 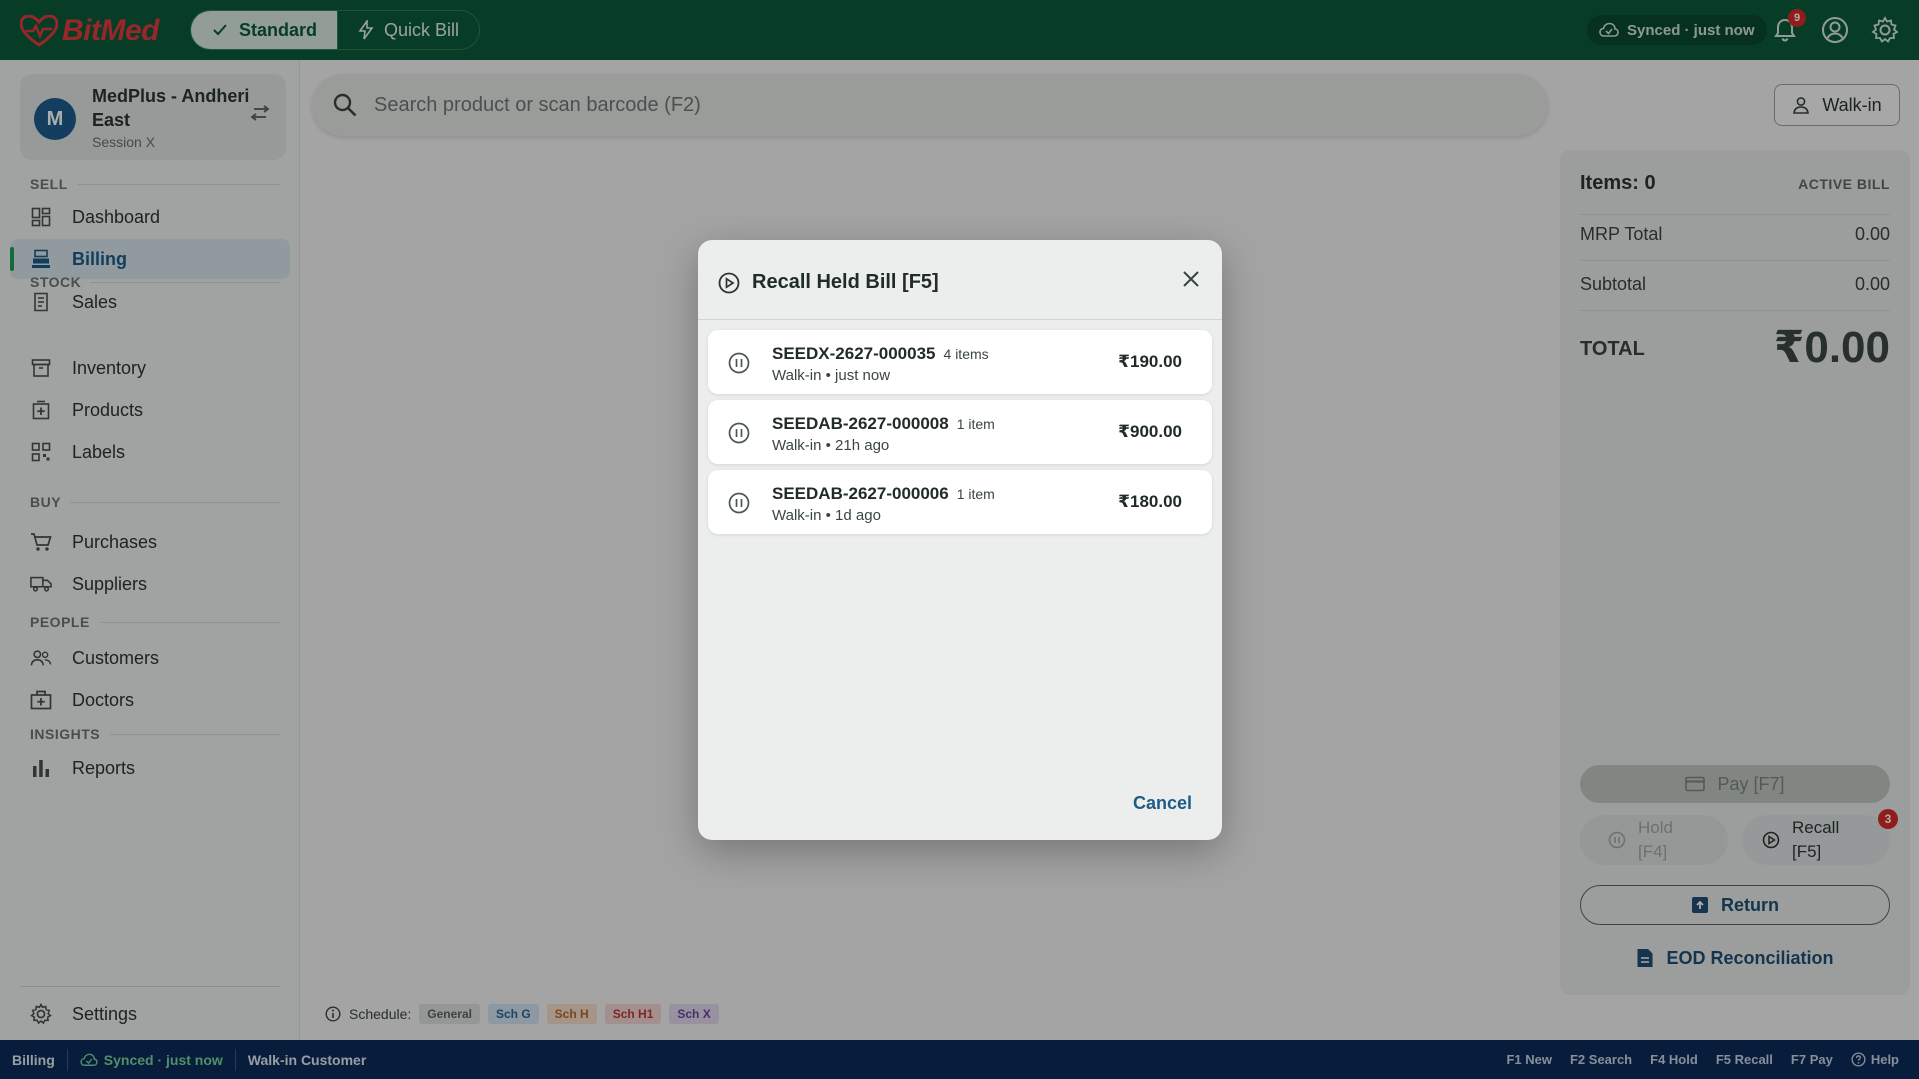 I want to click on dialog-title: Recall Held Bill [F5], so click(x=845, y=282).